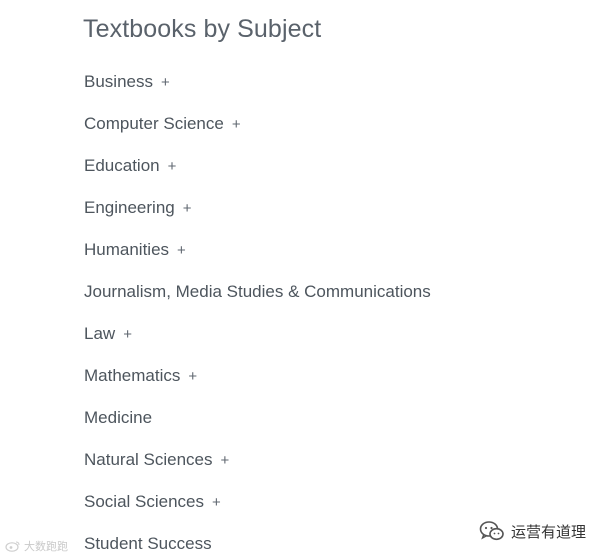  Describe the element at coordinates (46, 547) in the screenshot. I see `watermark-left-text: 大数跑跑` at that location.